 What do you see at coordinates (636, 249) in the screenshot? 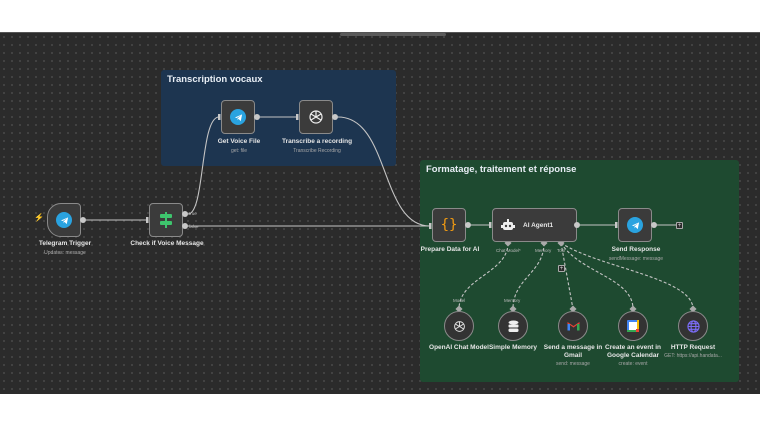
I see `node-label: Send Response` at bounding box center [636, 249].